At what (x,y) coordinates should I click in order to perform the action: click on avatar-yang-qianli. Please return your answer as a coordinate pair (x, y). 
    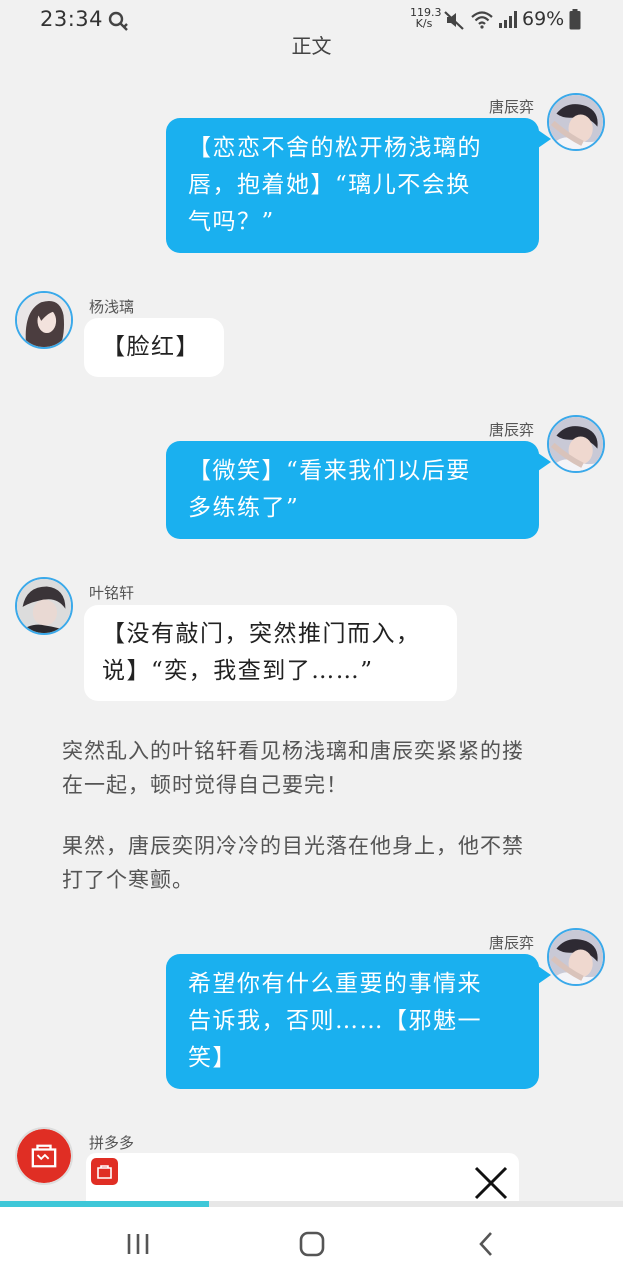
    Looking at the image, I should click on (44, 320).